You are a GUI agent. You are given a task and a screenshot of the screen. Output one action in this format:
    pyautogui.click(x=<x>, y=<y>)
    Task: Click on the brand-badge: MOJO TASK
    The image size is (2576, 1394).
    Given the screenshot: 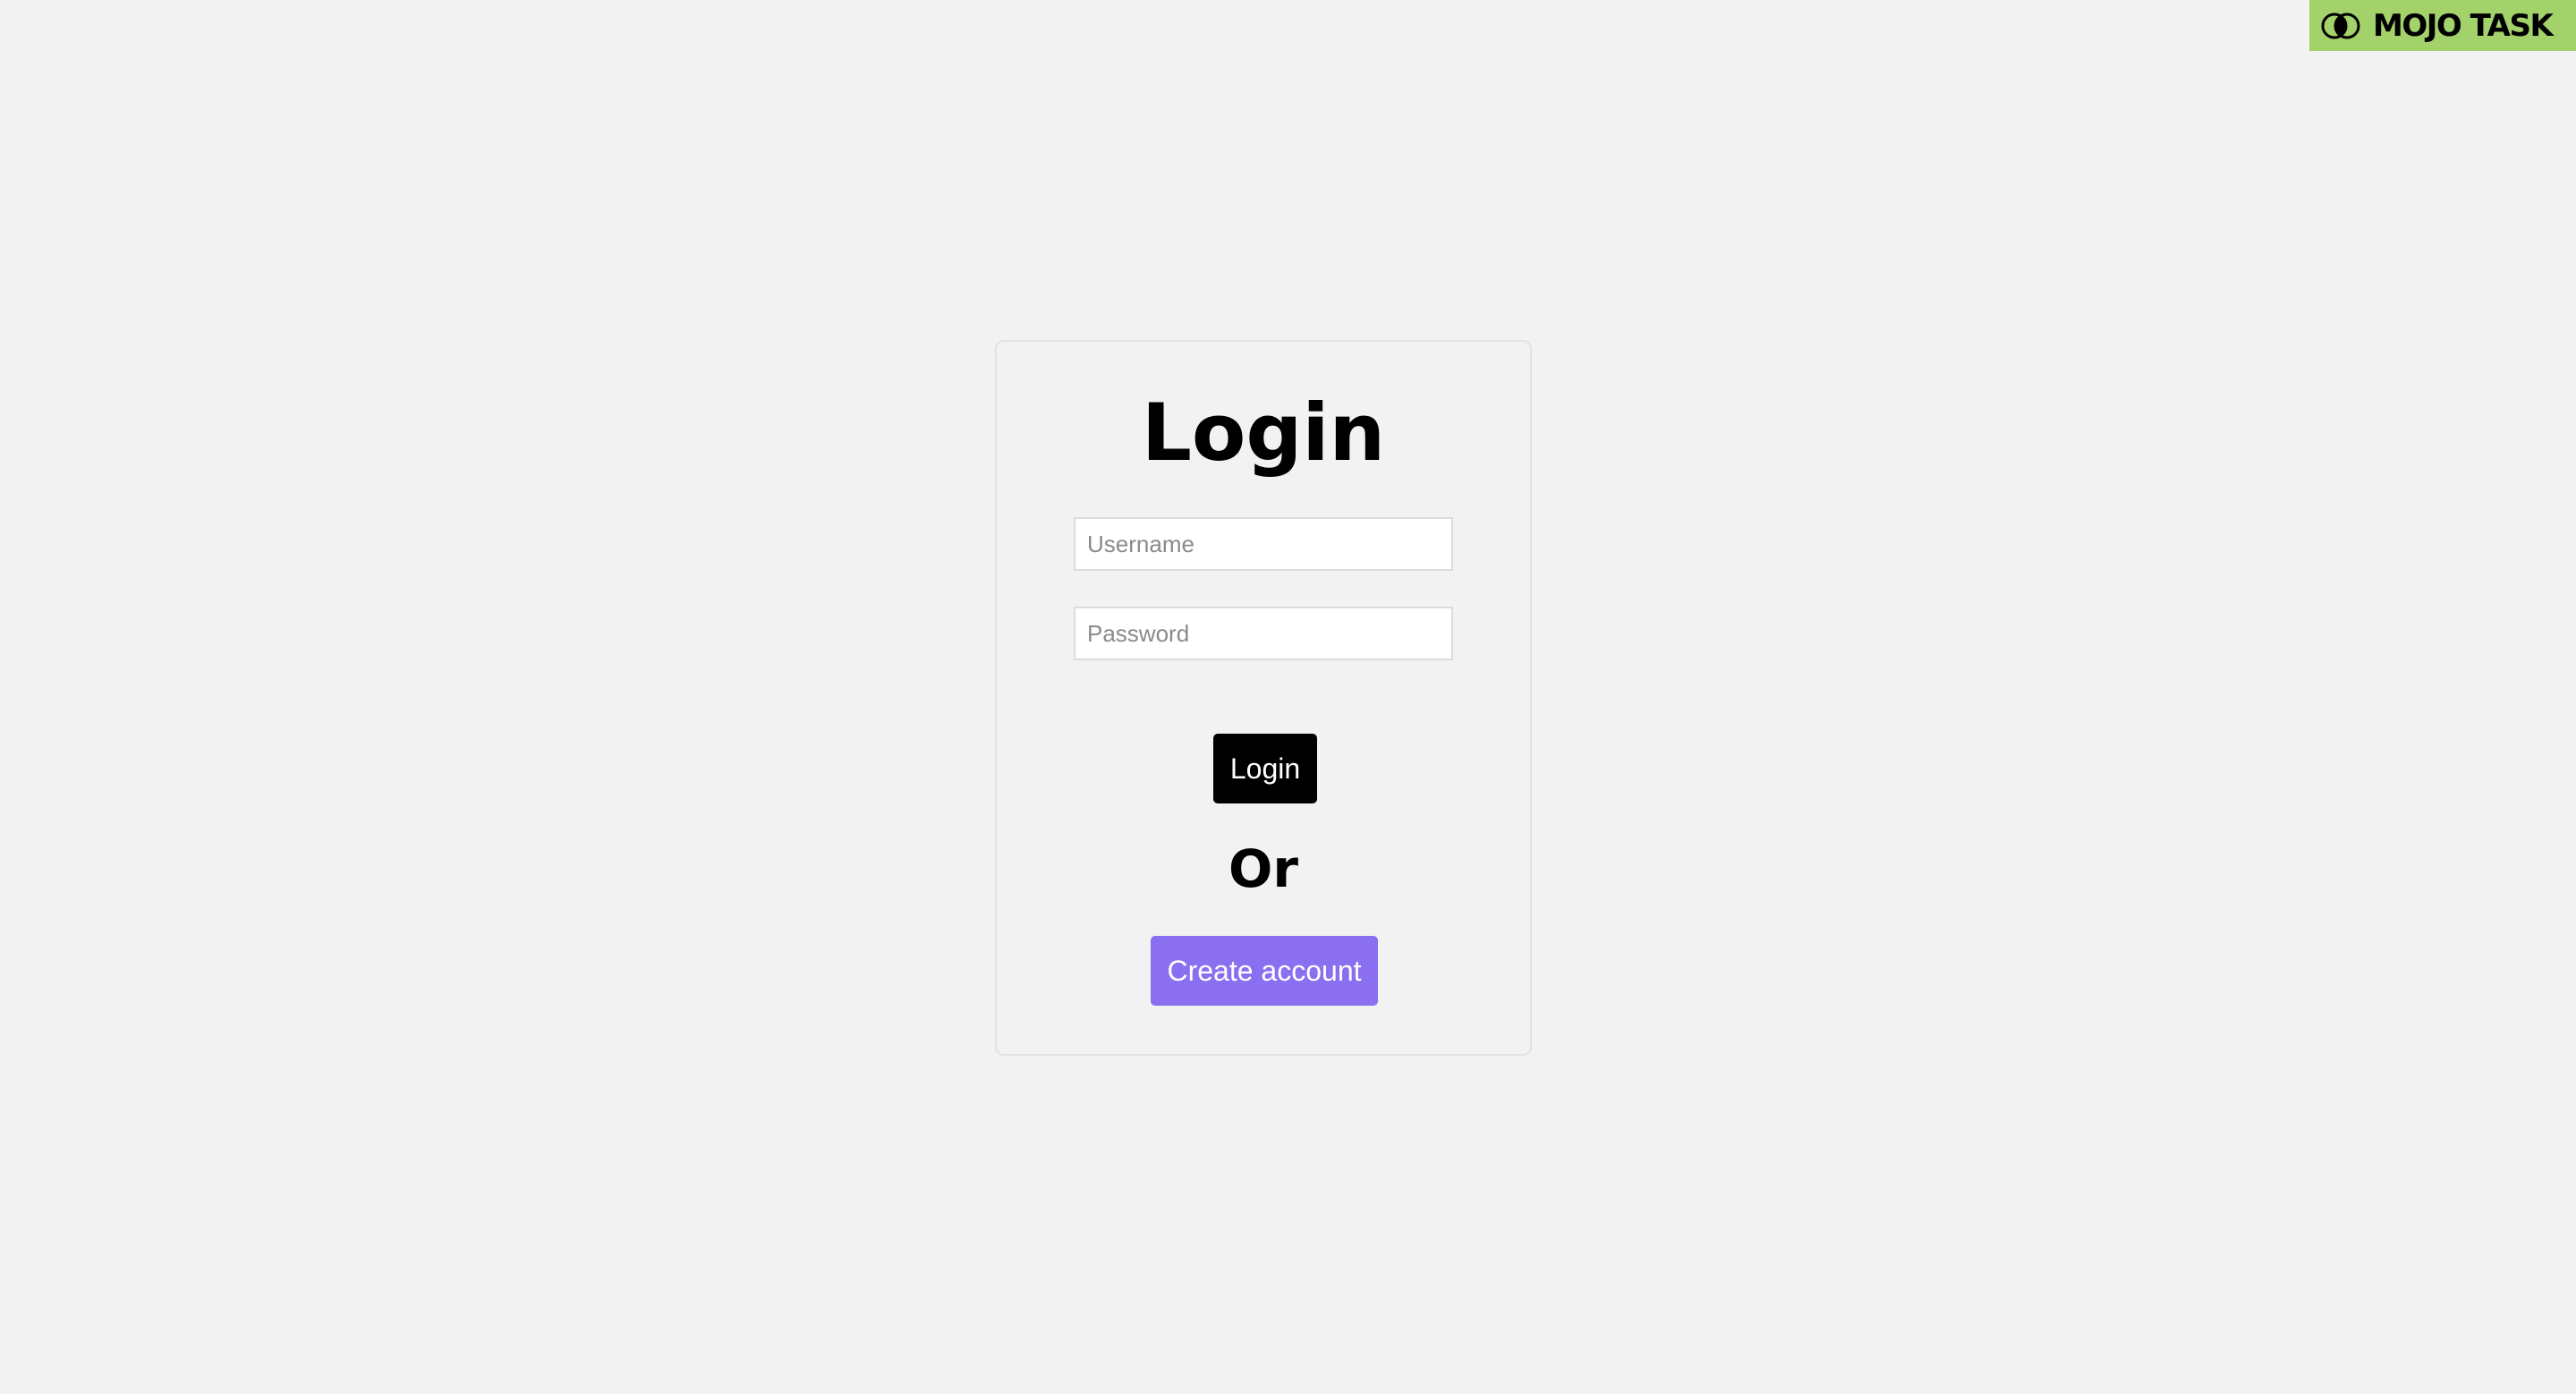 What is the action you would take?
    pyautogui.click(x=2442, y=25)
    